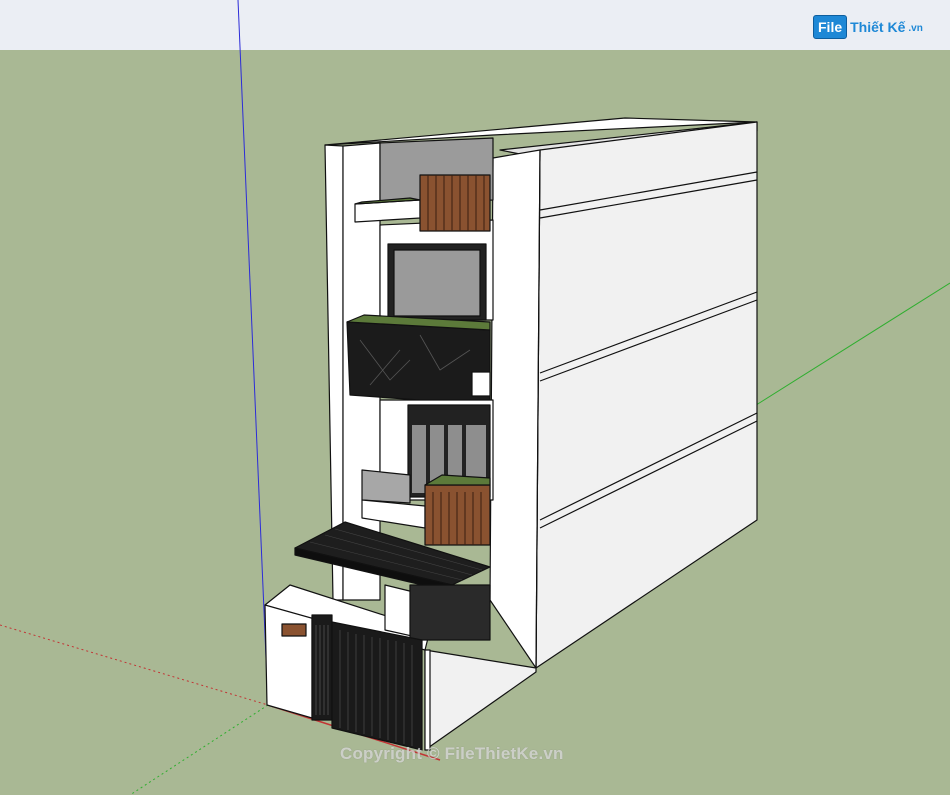 The height and width of the screenshot is (795, 950). What do you see at coordinates (288, 661) in the screenshot?
I see `ground-front-wall-left` at bounding box center [288, 661].